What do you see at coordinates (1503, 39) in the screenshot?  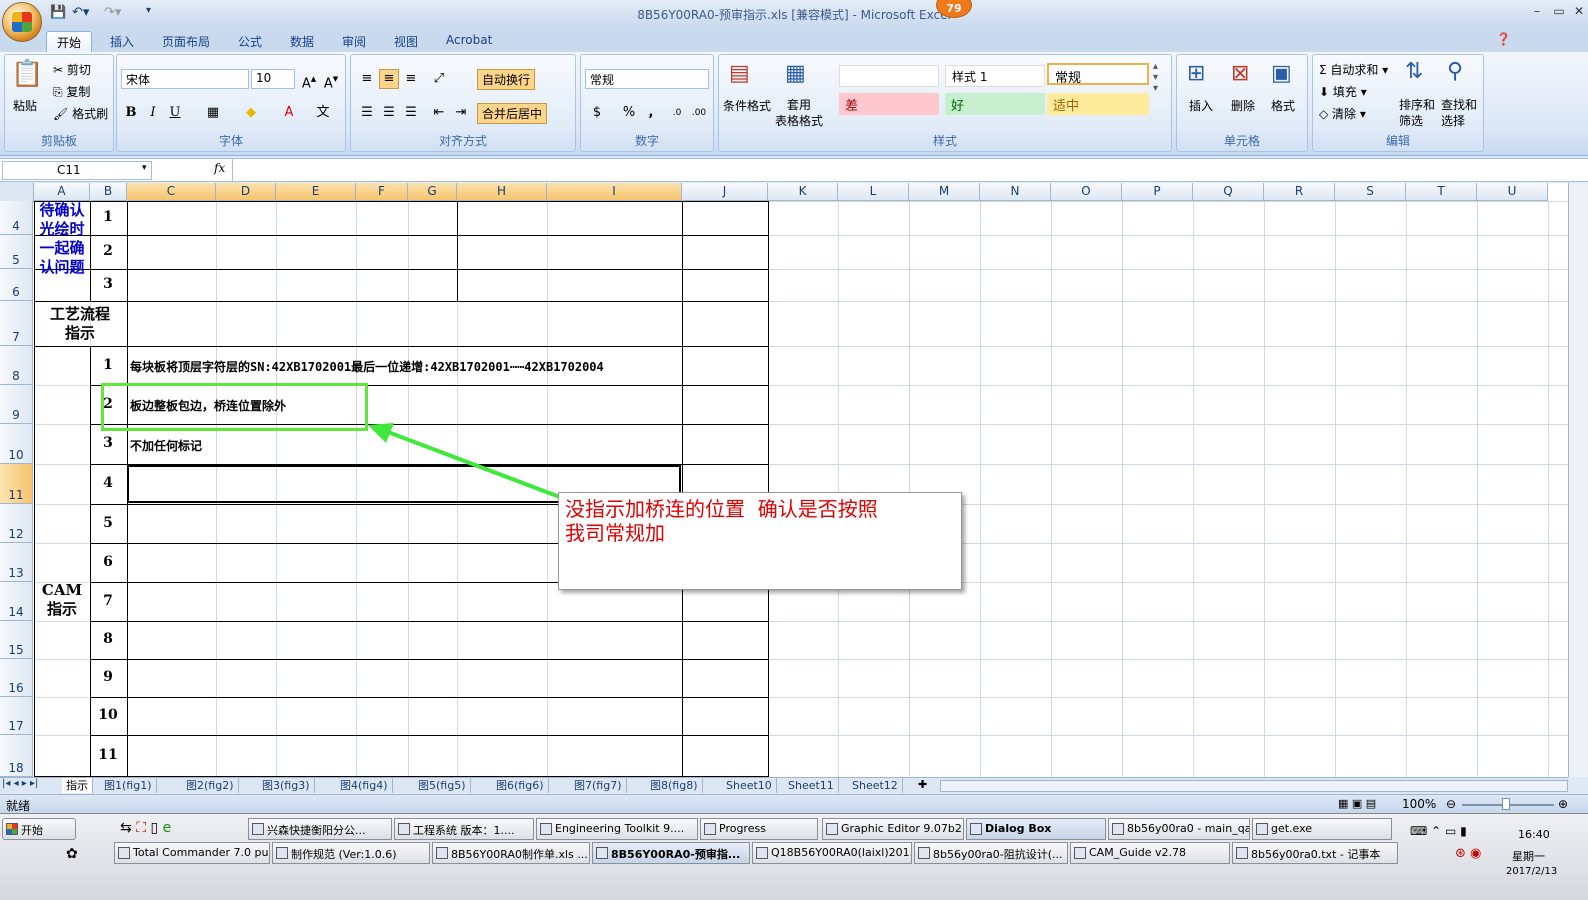 I see `help-icon: ❓` at bounding box center [1503, 39].